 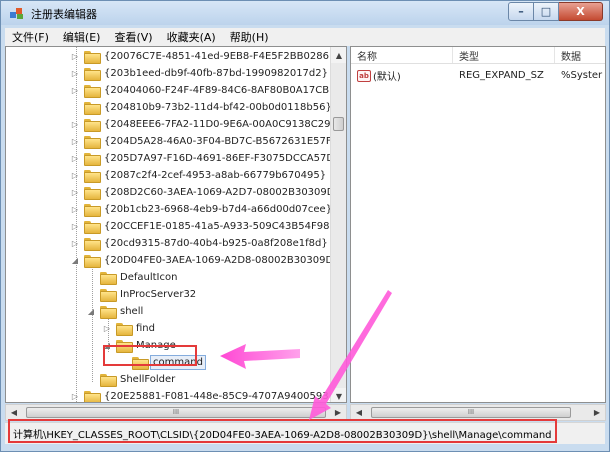 I want to click on tree-item-label: {2048EEE6-7FA2-11D0-9E6A-00A0C9138C29}, so click(x=220, y=124).